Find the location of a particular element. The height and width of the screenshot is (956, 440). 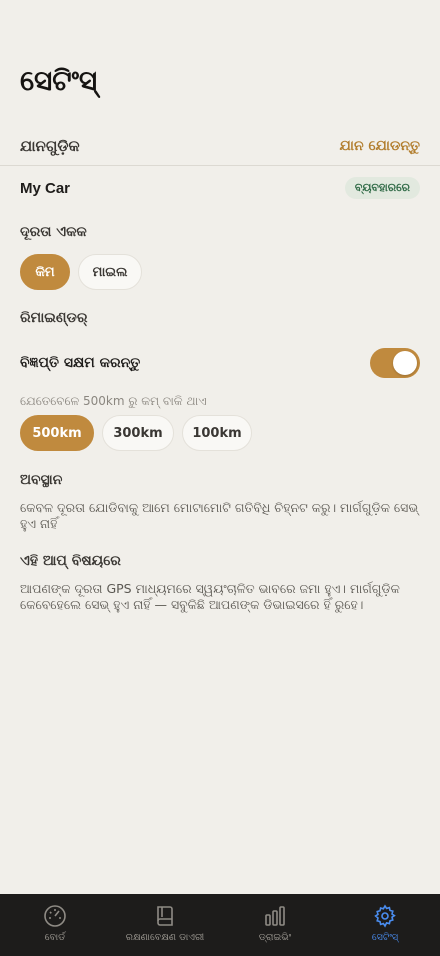

reminder-threshold-selector: 500km 300km 100km is located at coordinates (136, 433).